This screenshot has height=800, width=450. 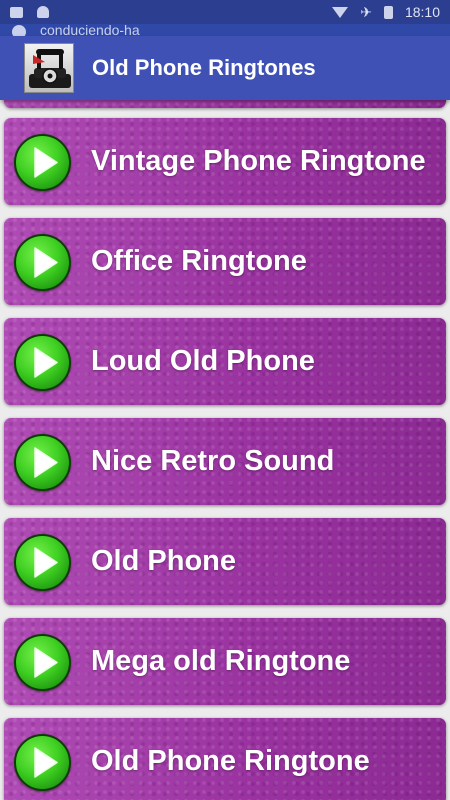 I want to click on ringtone-label: Nice Retro Sound, so click(x=213, y=461).